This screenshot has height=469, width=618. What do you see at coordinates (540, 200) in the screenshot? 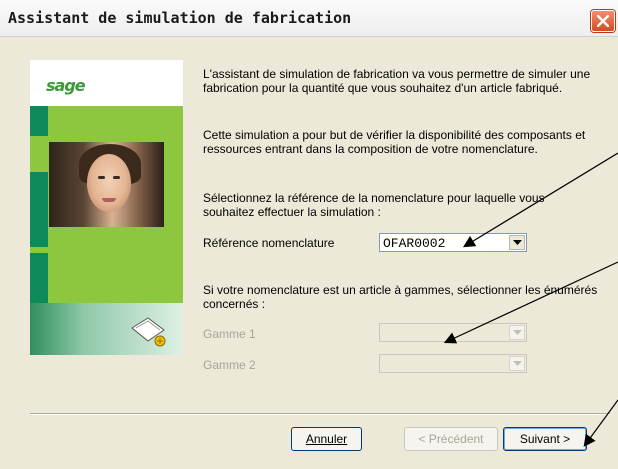
I see `arrow-to-reference` at bounding box center [540, 200].